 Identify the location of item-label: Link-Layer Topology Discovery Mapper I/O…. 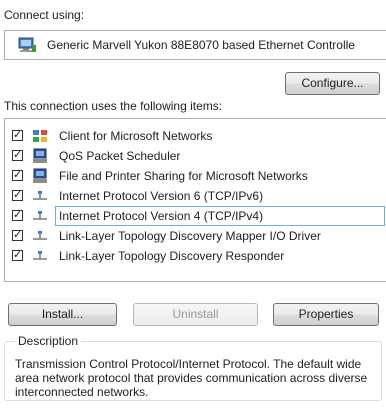
(190, 236).